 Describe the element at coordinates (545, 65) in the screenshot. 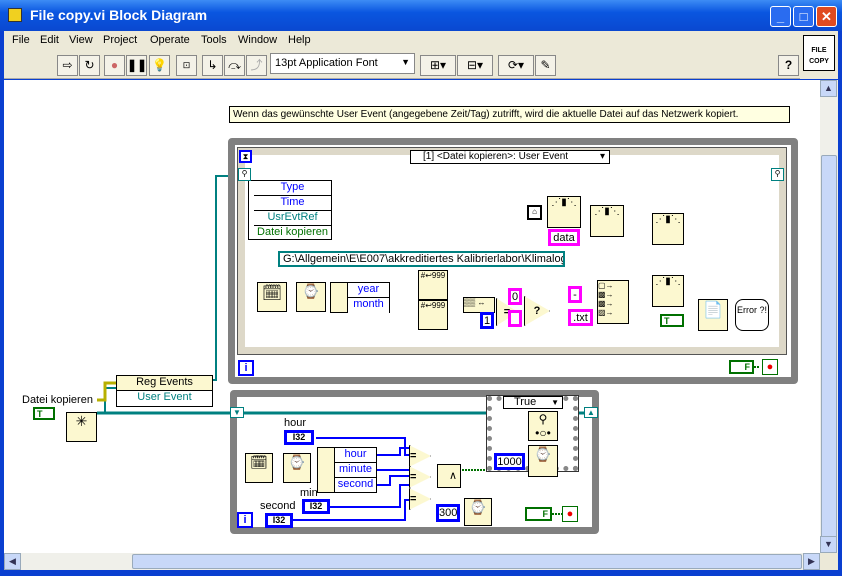

I see `clean-up-diagram-icon: ✎` at that location.